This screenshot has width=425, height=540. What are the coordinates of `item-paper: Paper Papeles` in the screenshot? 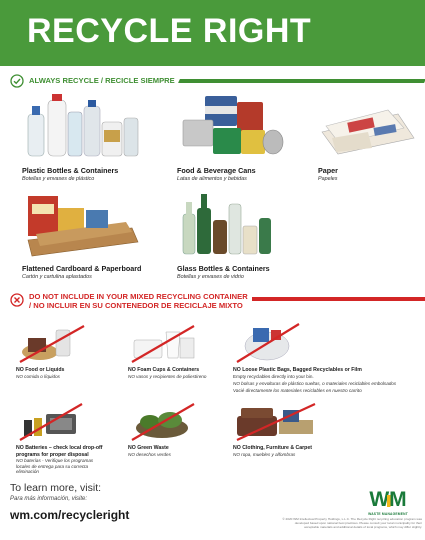 It's located at (370, 139).